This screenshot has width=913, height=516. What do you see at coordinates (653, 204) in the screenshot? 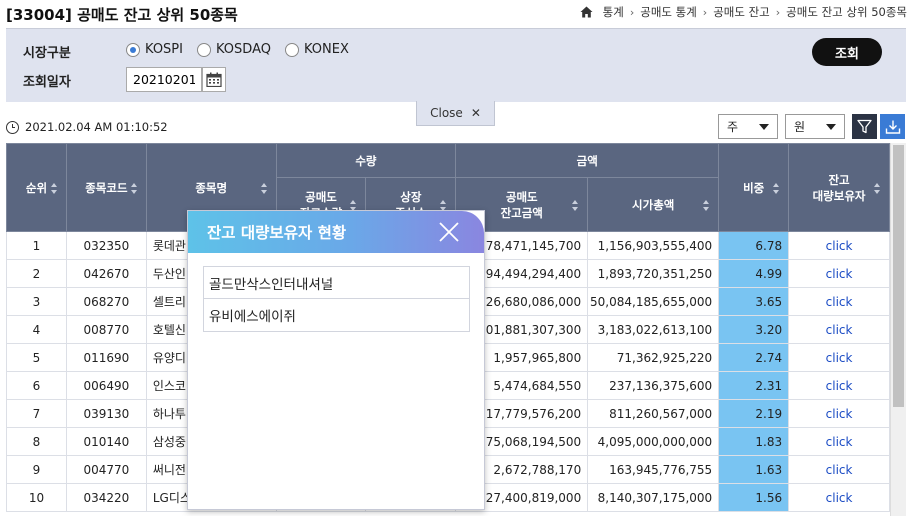
I see `col-market-cap: 시가총액` at bounding box center [653, 204].